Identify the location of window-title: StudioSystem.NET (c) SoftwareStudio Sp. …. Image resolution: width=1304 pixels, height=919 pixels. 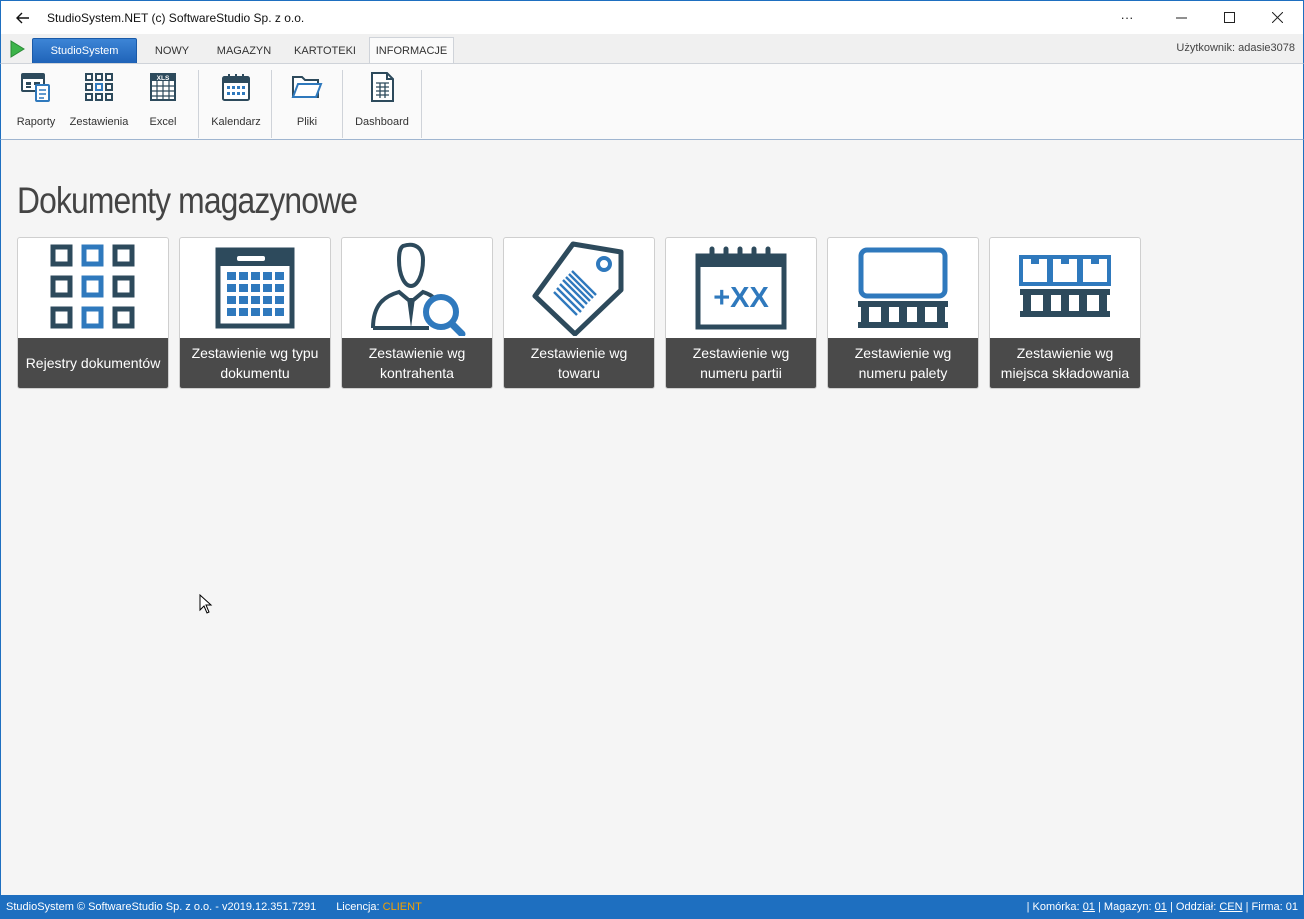
(176, 17).